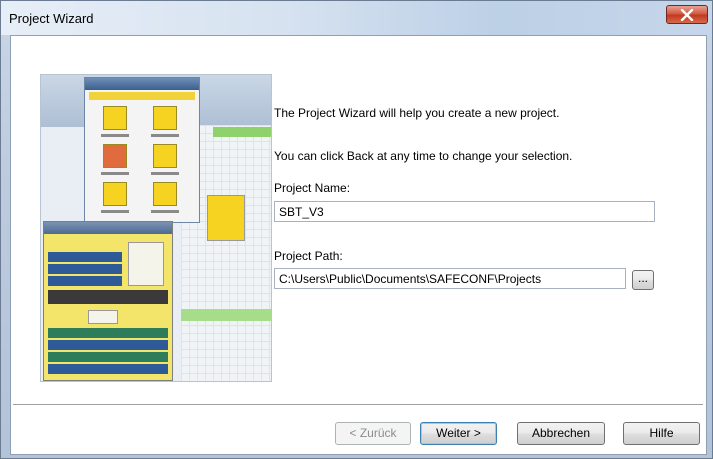 The height and width of the screenshot is (459, 713). I want to click on close-button, so click(687, 14).